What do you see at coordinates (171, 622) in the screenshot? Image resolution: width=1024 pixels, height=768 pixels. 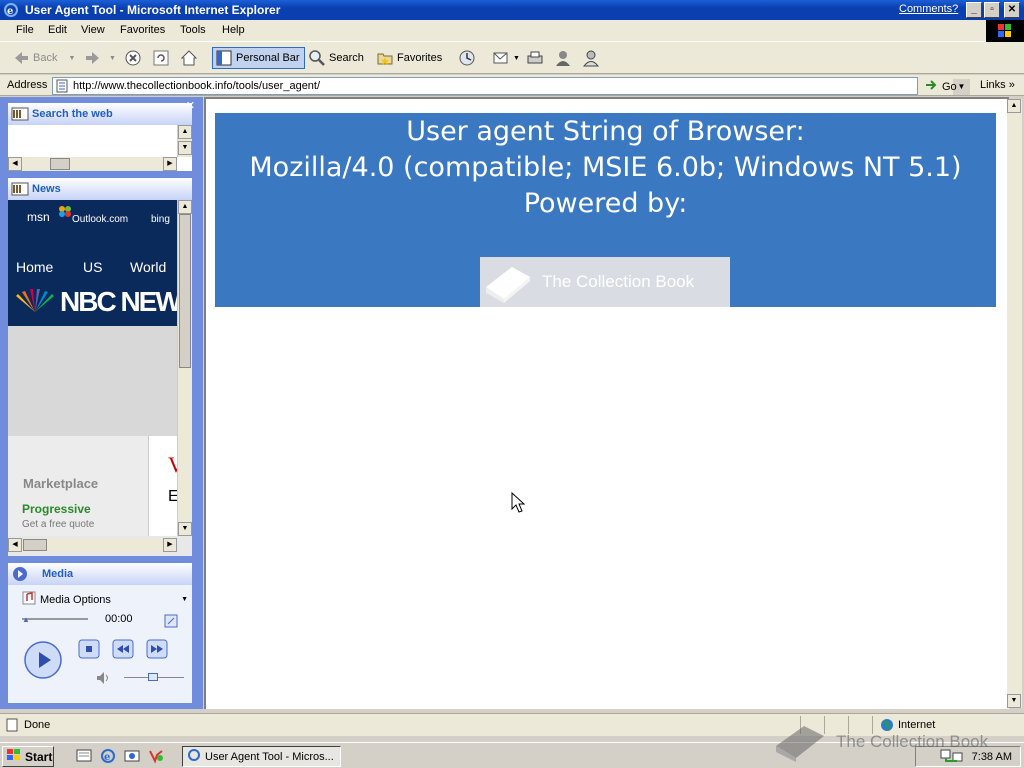 I see `media-fullscreen-icon` at bounding box center [171, 622].